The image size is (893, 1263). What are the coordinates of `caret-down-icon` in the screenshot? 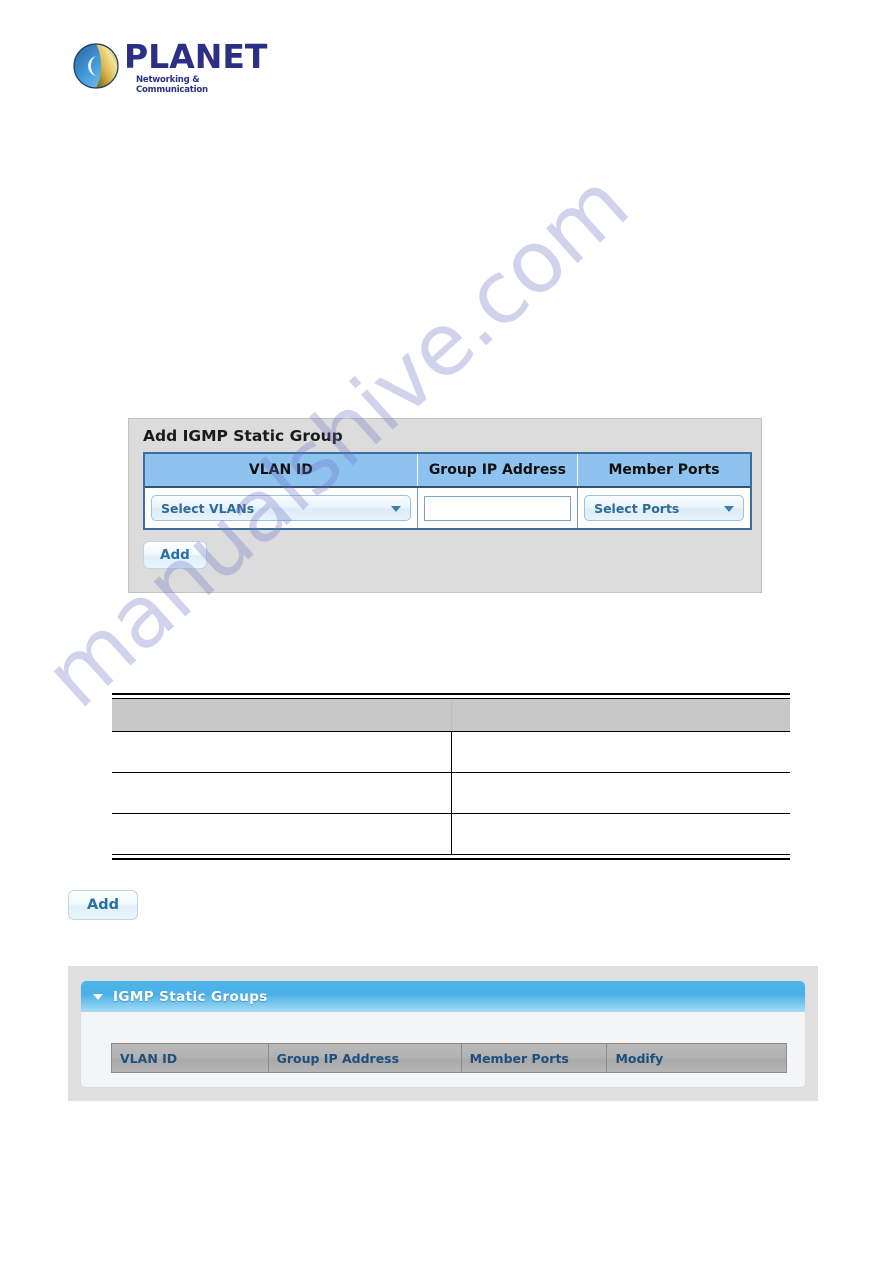 It's located at (98, 996).